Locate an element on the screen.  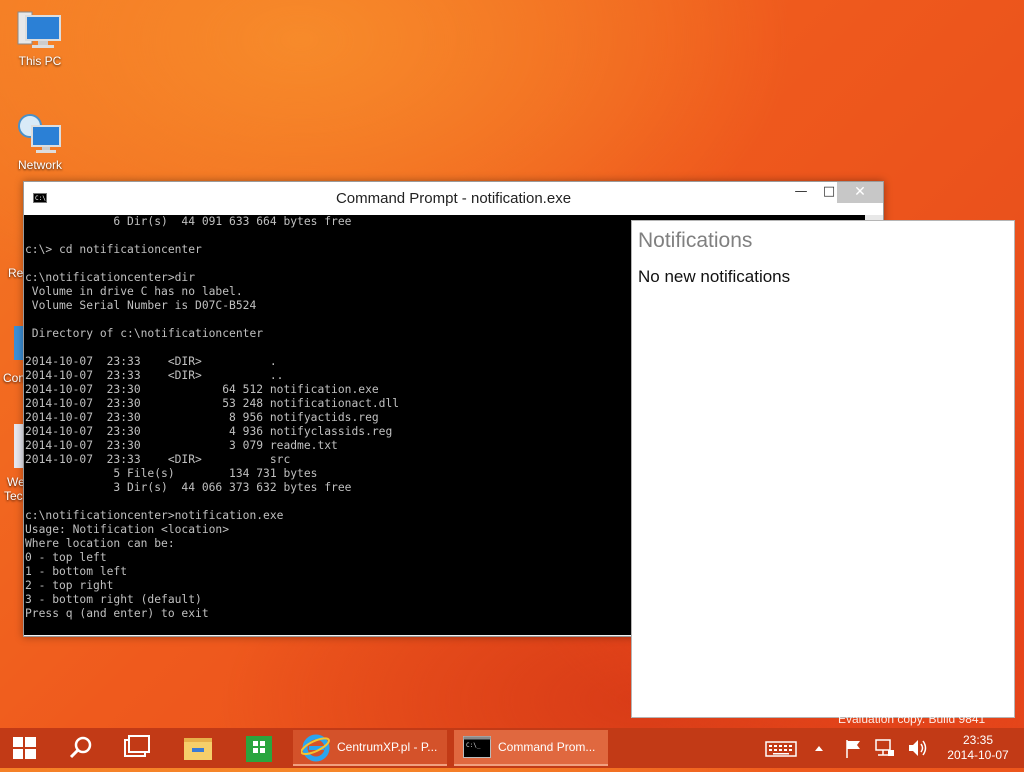
partial-icon-label: Tec is located at coordinates (13, 496).